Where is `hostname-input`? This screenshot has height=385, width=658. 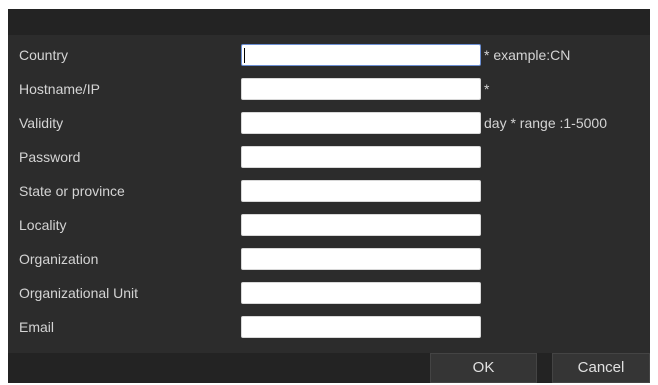
hostname-input is located at coordinates (361, 89).